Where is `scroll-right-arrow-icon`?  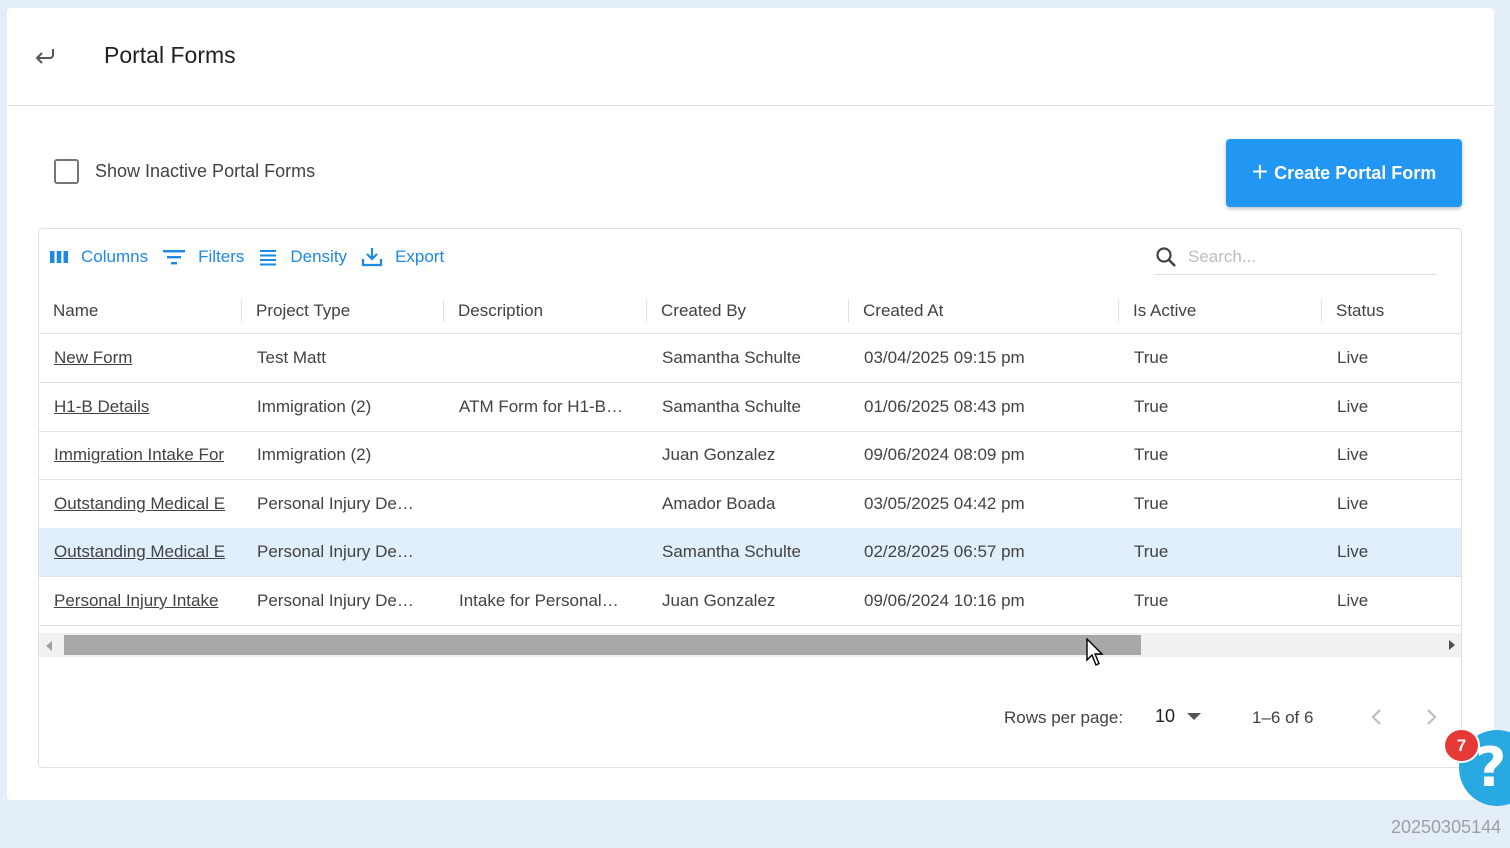 scroll-right-arrow-icon is located at coordinates (1452, 645).